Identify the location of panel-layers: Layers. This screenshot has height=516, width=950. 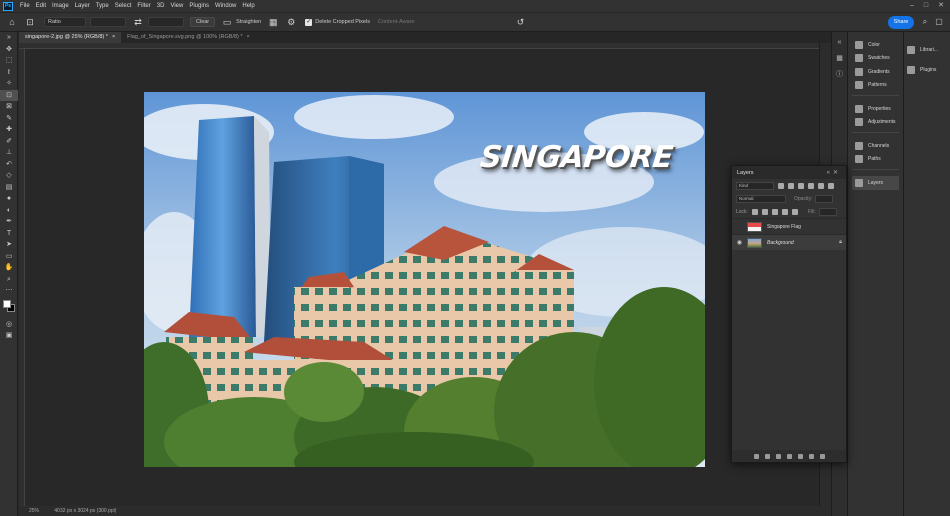
(875, 183).